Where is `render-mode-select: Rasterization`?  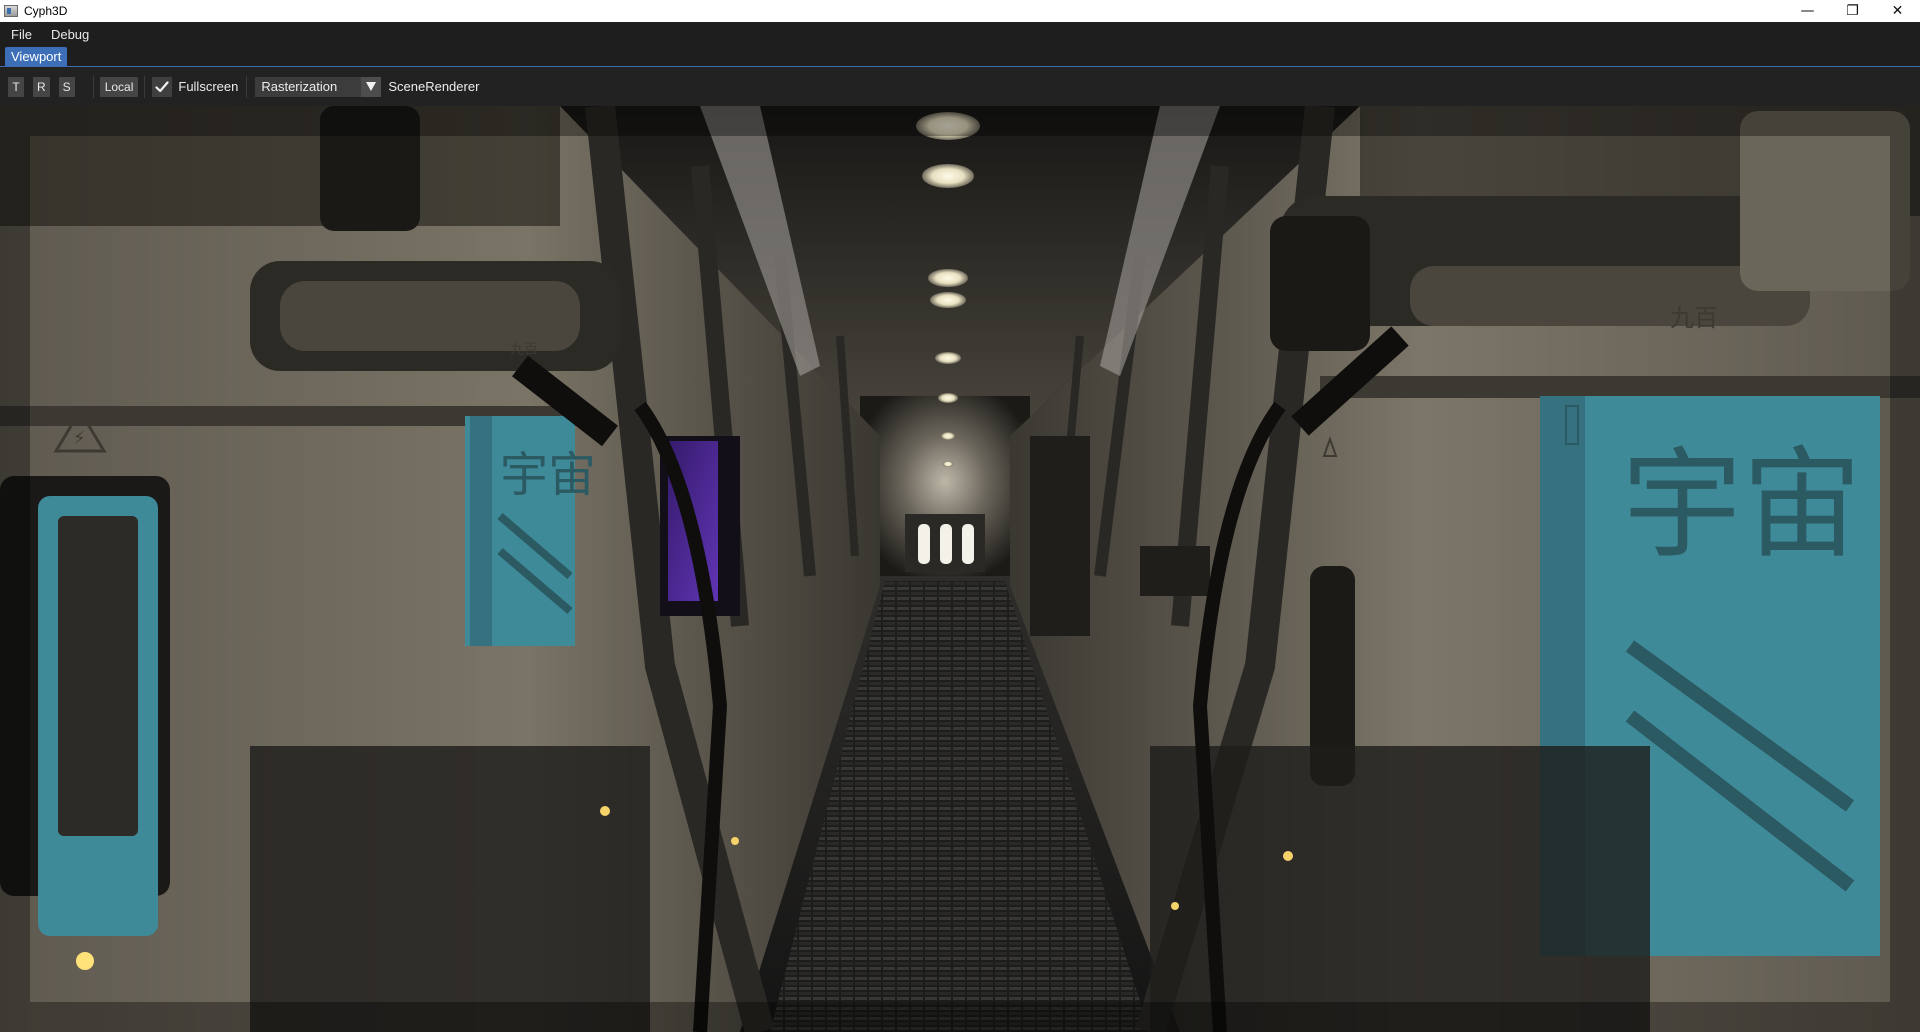 render-mode-select: Rasterization is located at coordinates (318, 86).